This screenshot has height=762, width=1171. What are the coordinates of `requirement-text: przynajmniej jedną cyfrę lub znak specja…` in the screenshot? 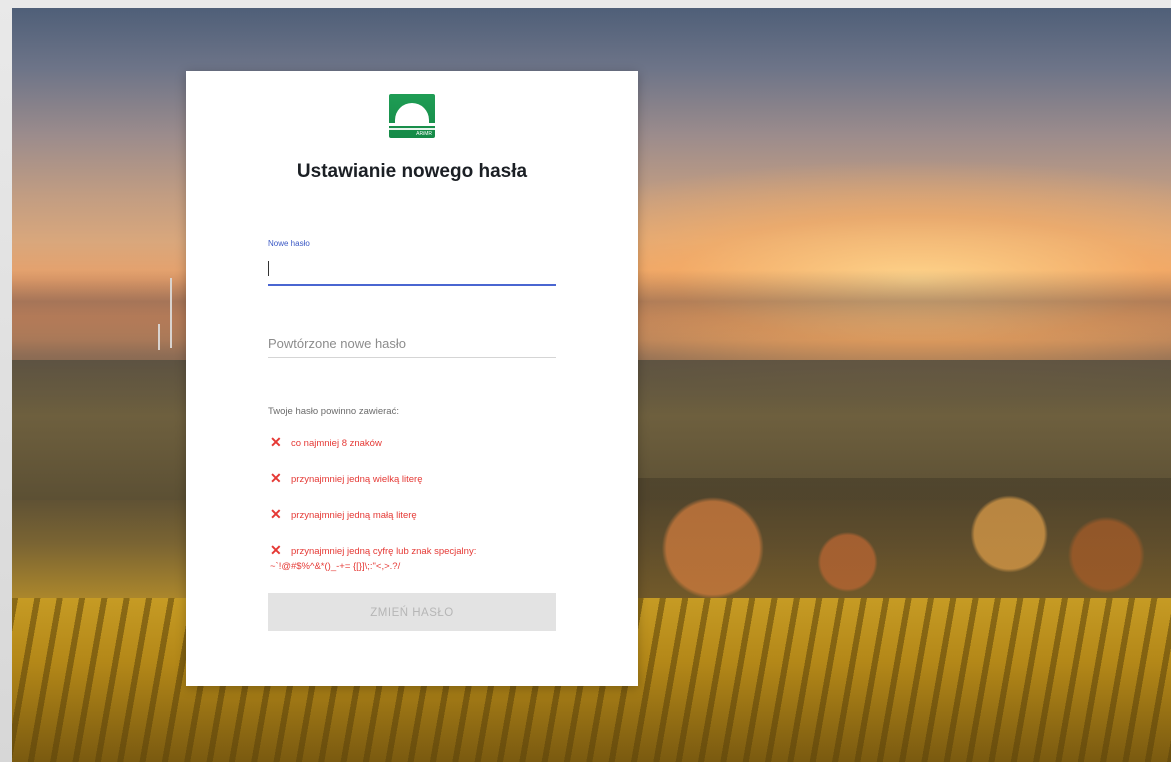 It's located at (384, 551).